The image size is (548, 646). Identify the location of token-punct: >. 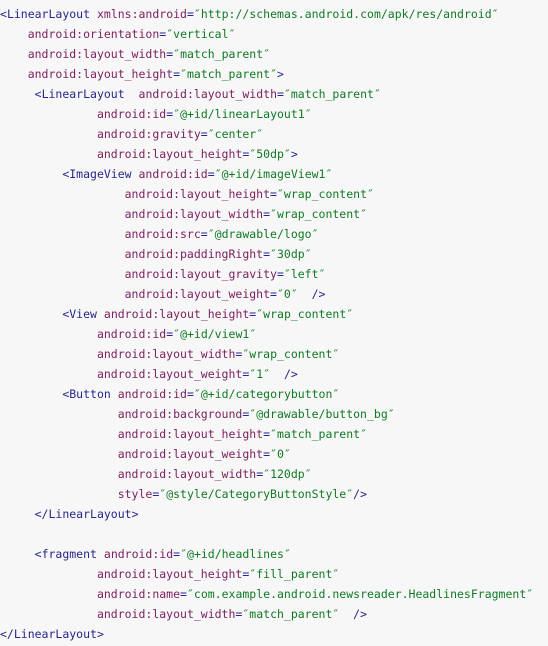
(135, 514).